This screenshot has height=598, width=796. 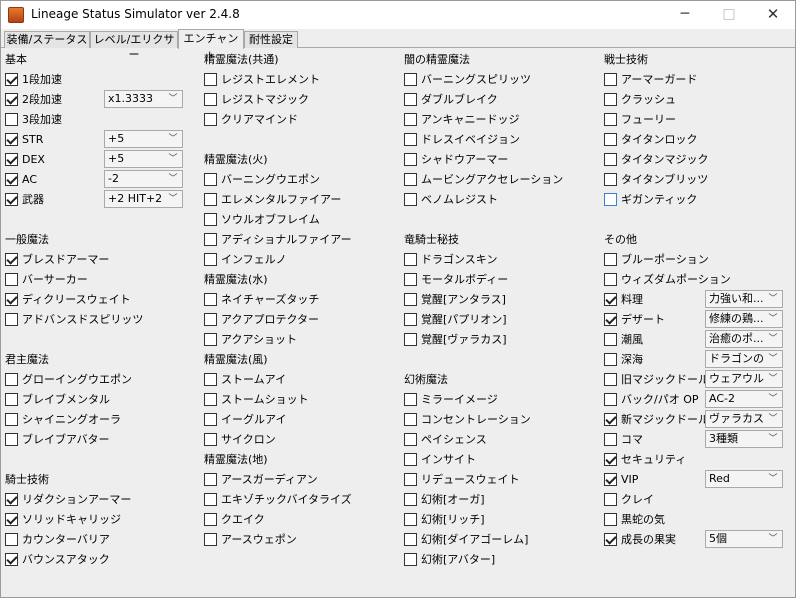 What do you see at coordinates (744, 439) in the screenshot?
I see `dropdown-sonota-9: 3種類 ﹀` at bounding box center [744, 439].